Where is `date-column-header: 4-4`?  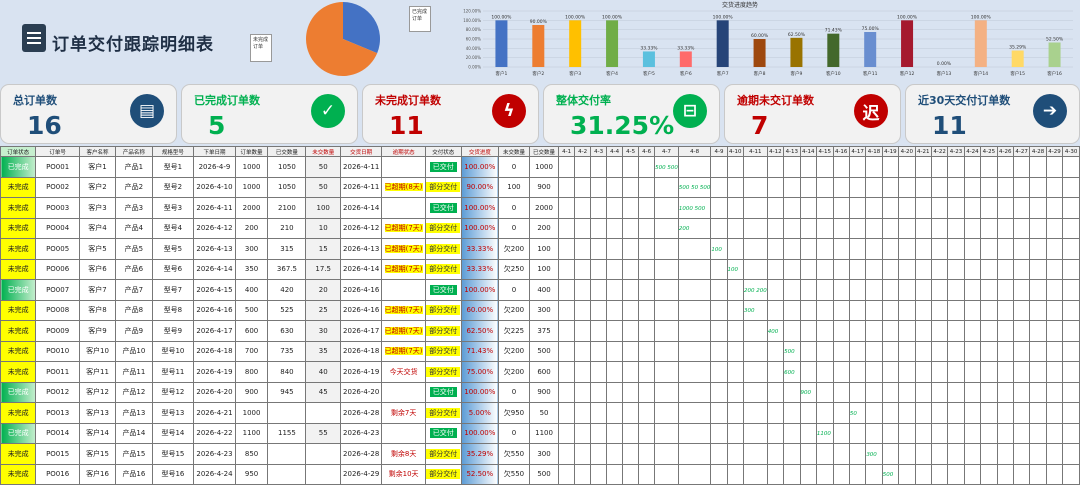 date-column-header: 4-4 is located at coordinates (615, 151).